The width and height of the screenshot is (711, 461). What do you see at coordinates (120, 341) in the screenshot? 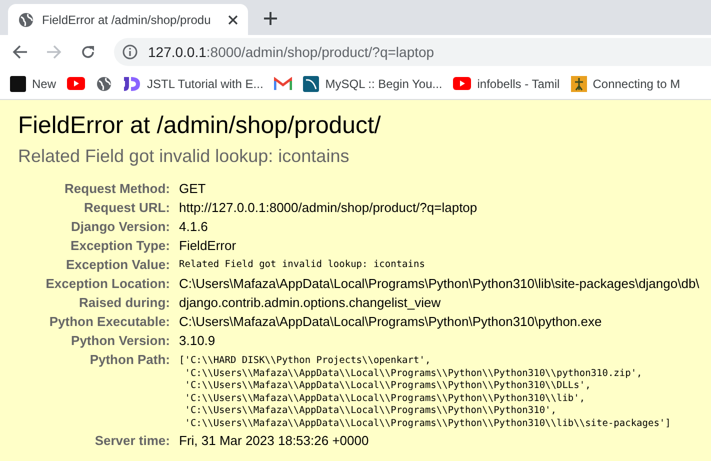
I see `field-label: Python Version:` at bounding box center [120, 341].